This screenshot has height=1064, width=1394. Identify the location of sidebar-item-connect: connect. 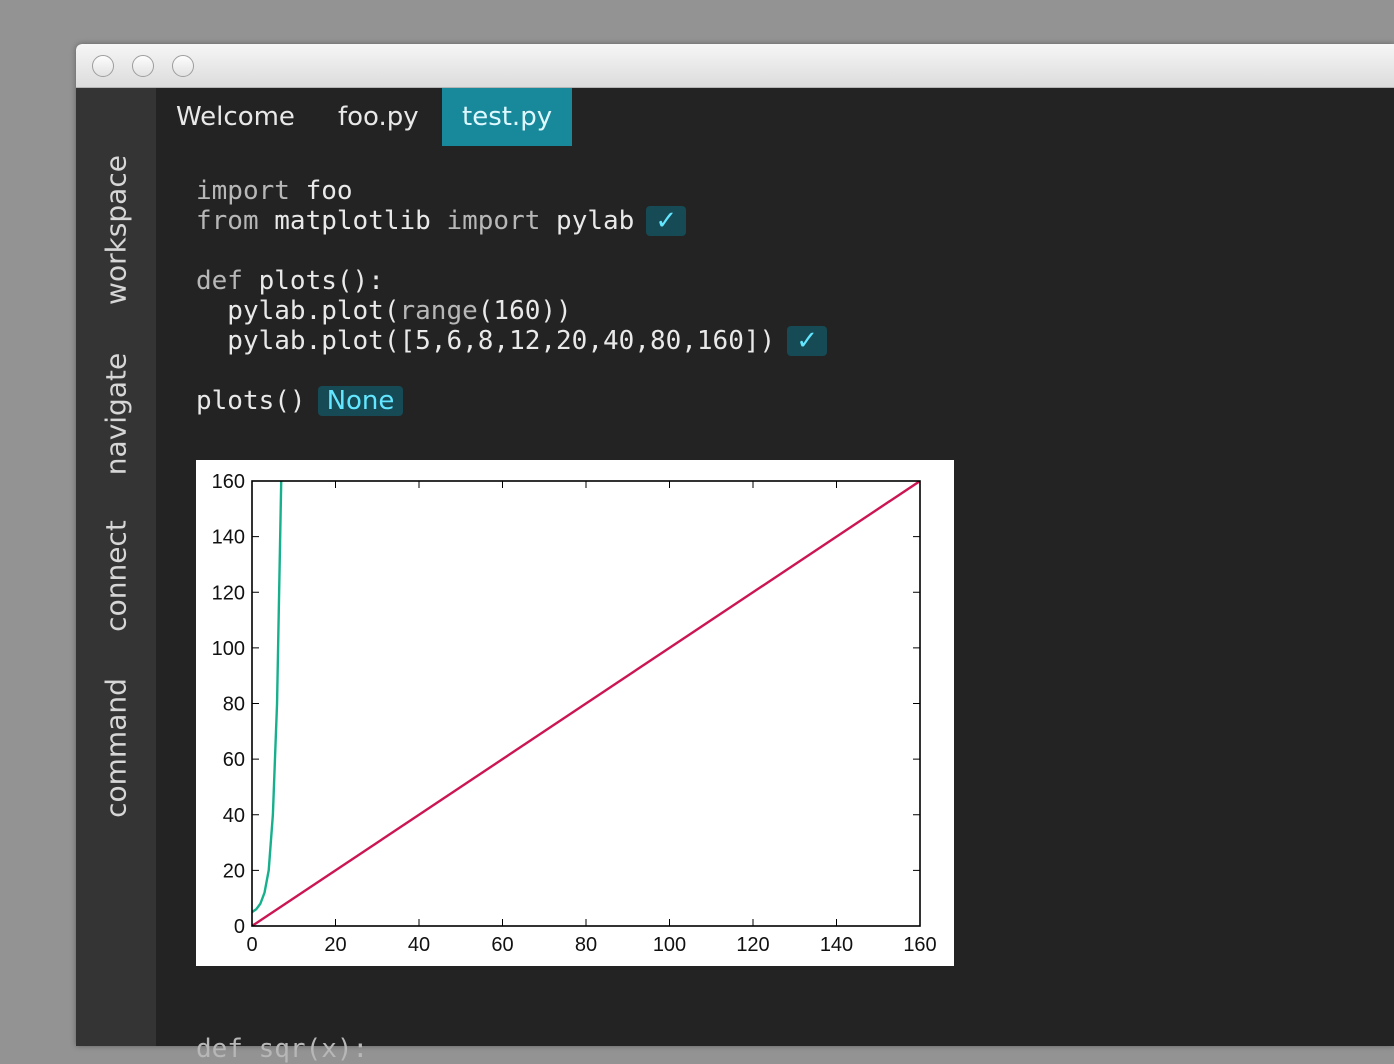
(116, 576).